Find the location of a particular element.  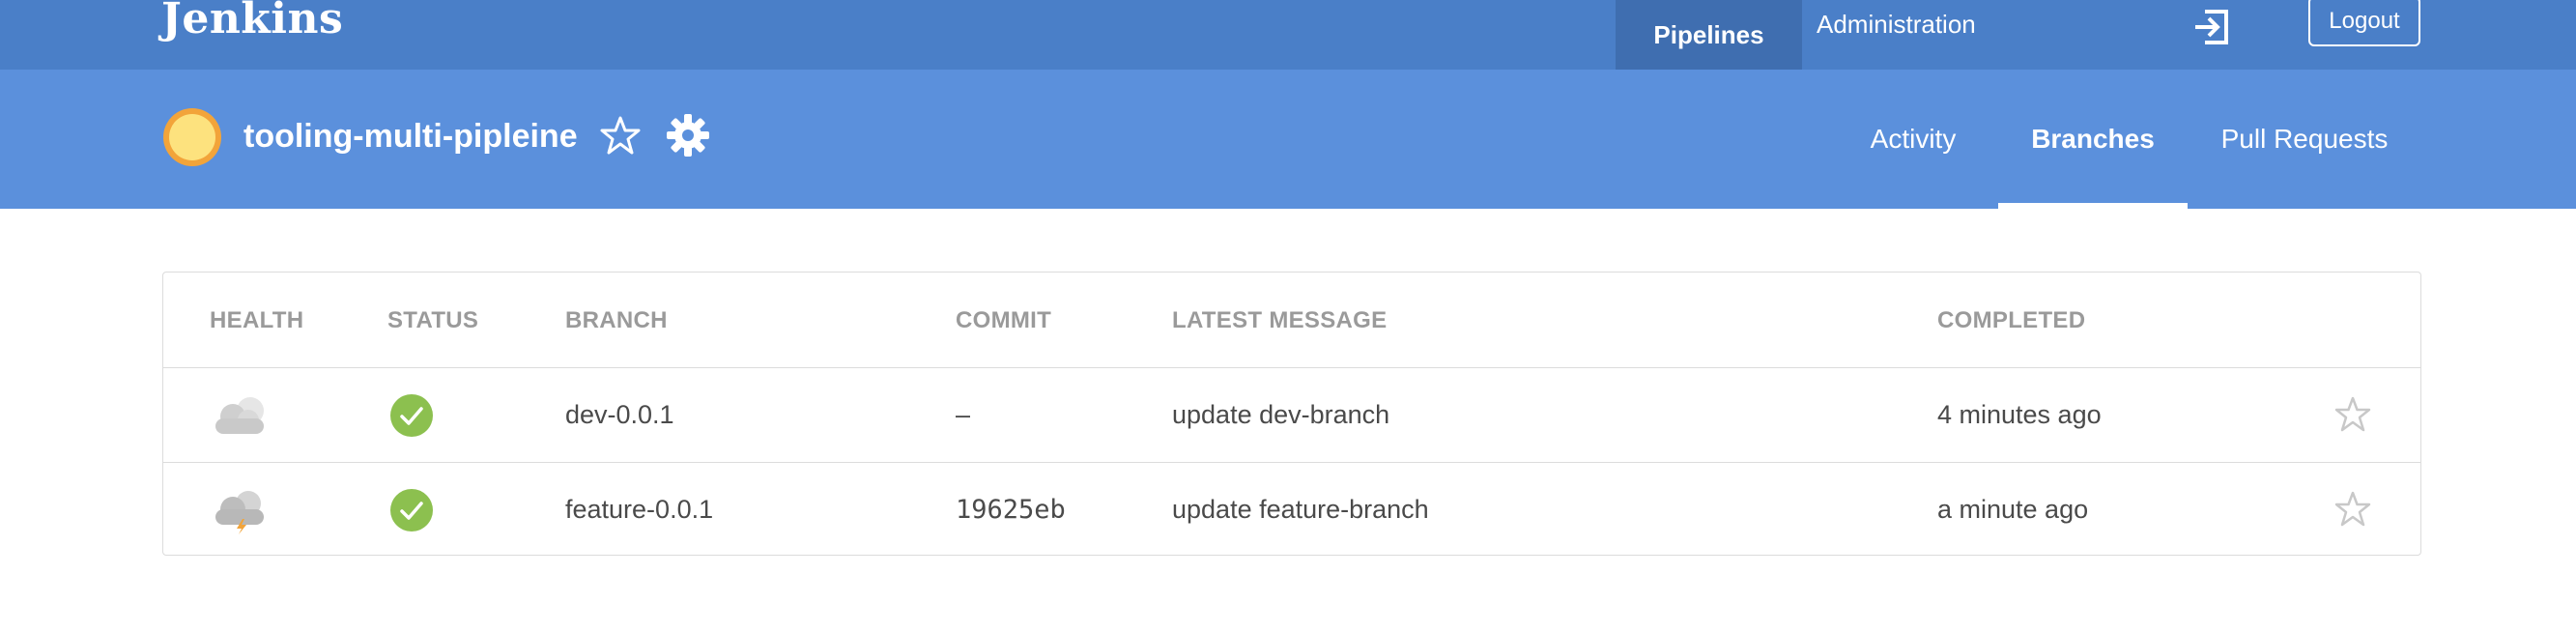

column-header-commit: COMMIT is located at coordinates (1004, 320).